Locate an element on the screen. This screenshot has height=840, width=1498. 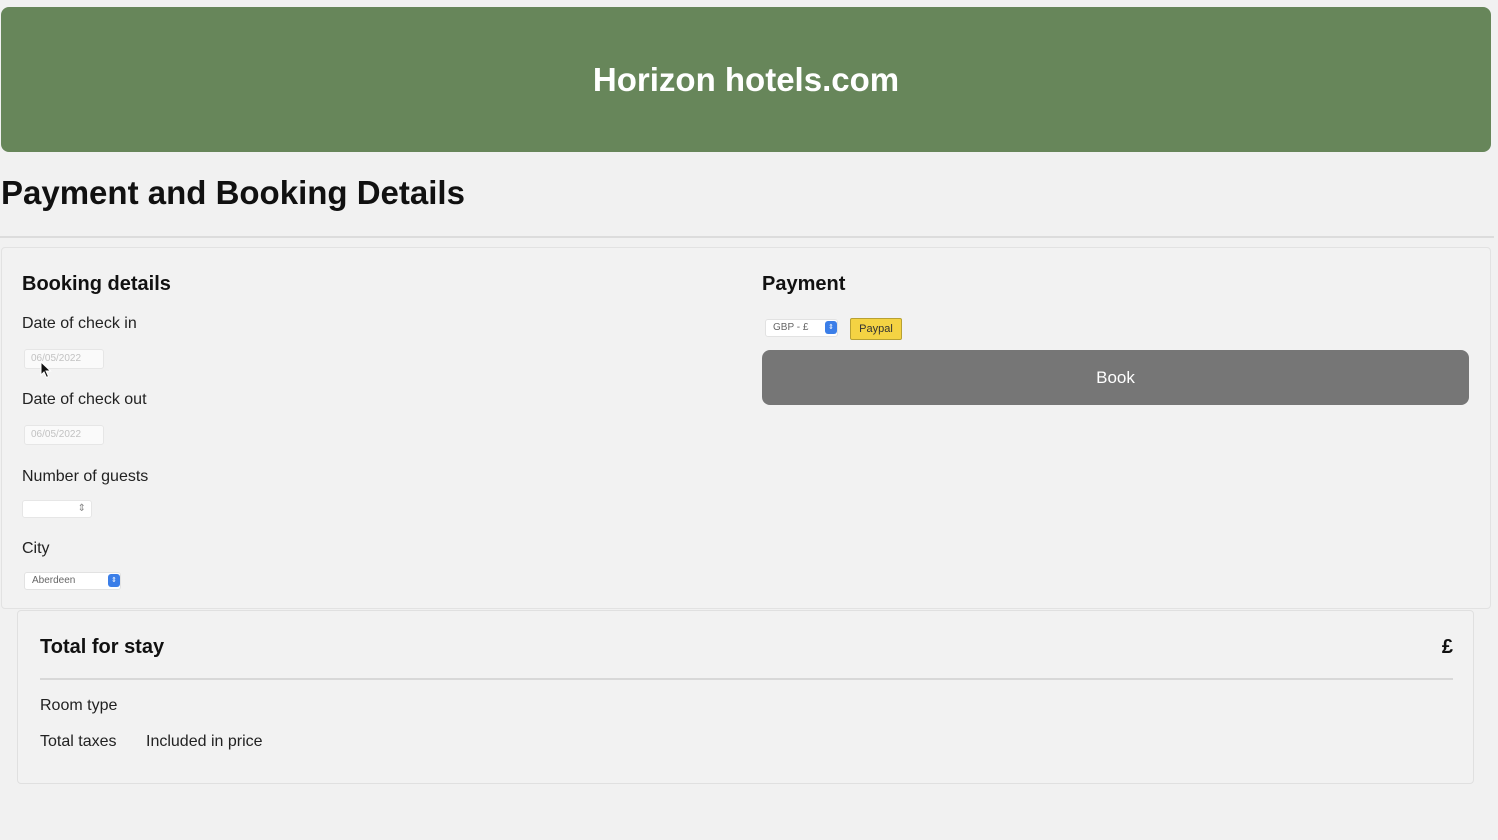
page-title: Payment and Booking Details is located at coordinates (233, 192).